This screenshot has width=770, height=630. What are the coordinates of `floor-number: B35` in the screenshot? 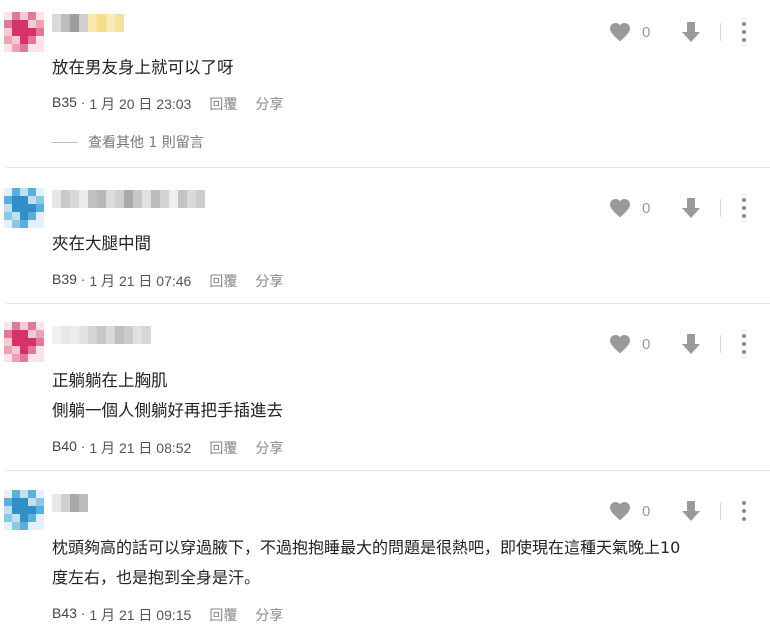 It's located at (64, 104).